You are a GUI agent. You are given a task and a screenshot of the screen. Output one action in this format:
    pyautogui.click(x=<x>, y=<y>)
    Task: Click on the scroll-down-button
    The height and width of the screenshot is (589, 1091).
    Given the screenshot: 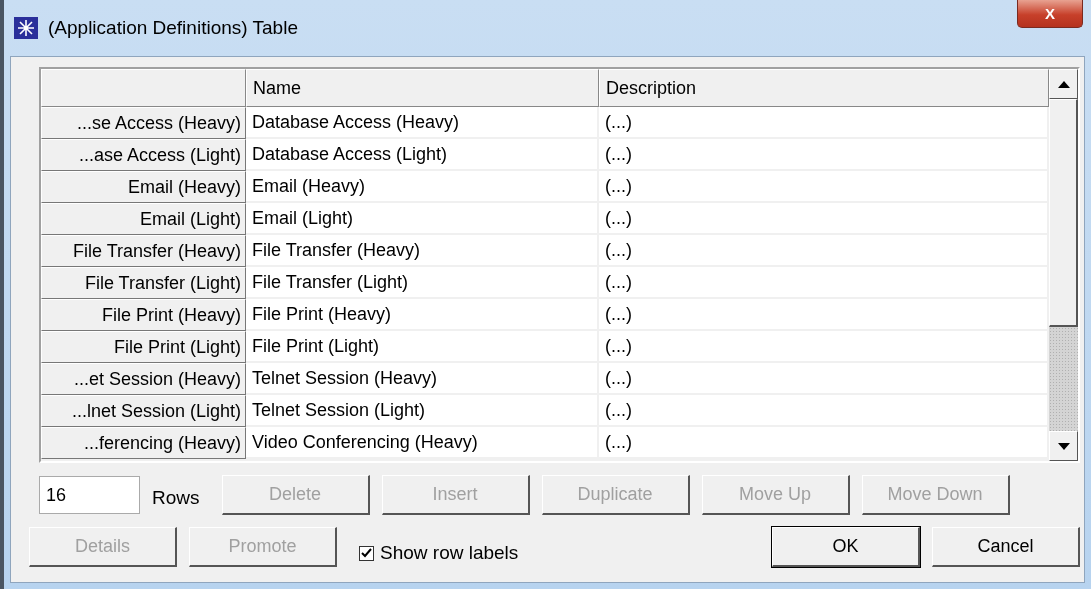 What is the action you would take?
    pyautogui.click(x=1063, y=446)
    